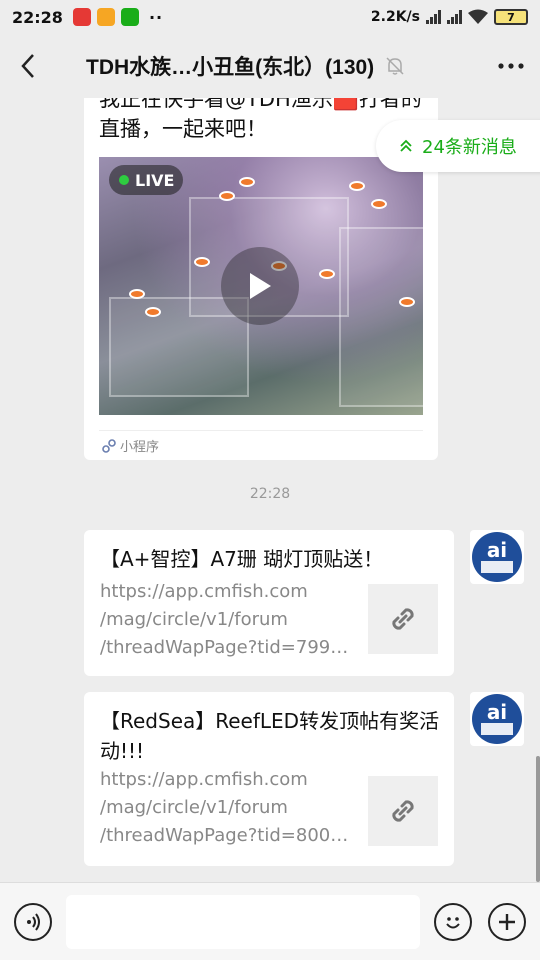  I want to click on live-badge: LIVE, so click(146, 180).